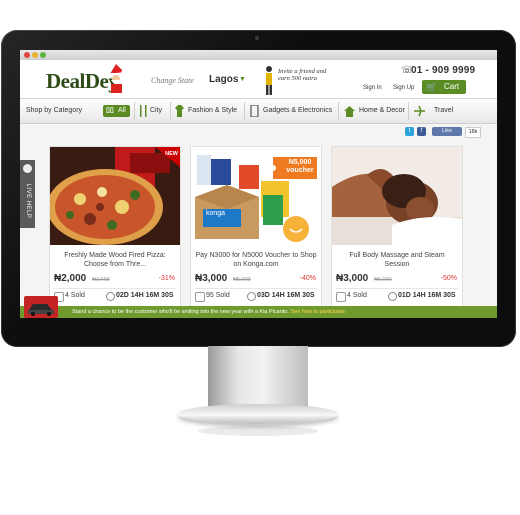 Image resolution: width=520 pixels, height=515 pixels. I want to click on minimize-dot-icon, so click(35, 55).